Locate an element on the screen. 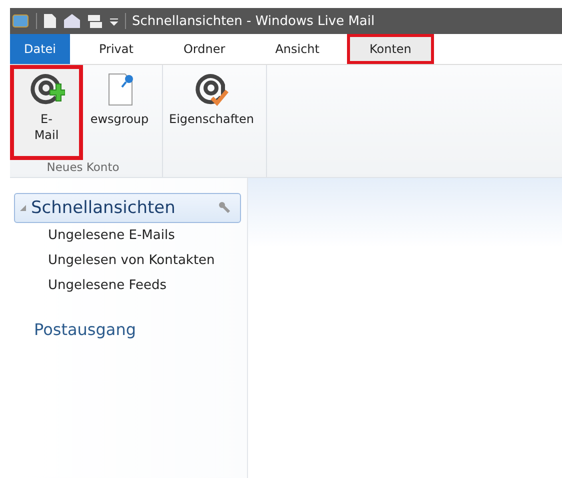  file-menu-tab: Datei is located at coordinates (40, 49).